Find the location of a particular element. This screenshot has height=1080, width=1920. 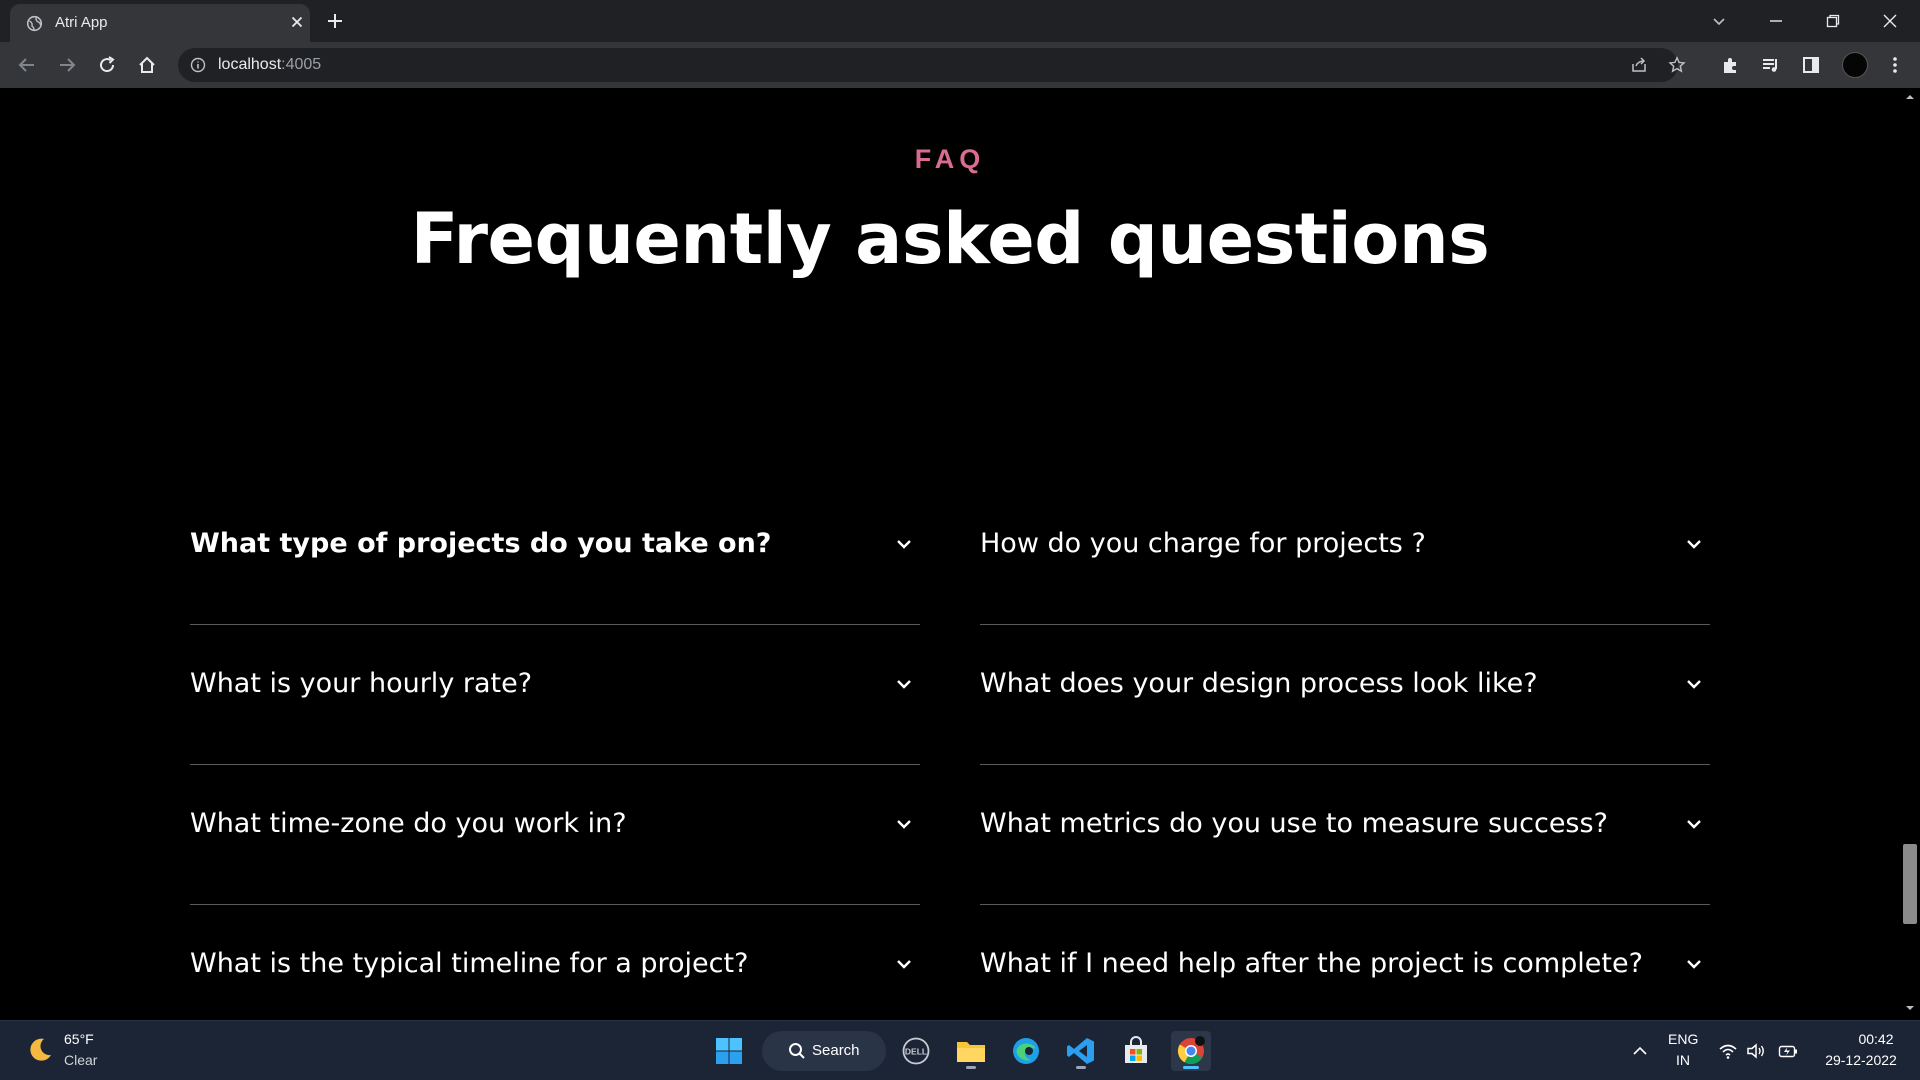

browser-tab-bar: Atri App is located at coordinates (960, 21).